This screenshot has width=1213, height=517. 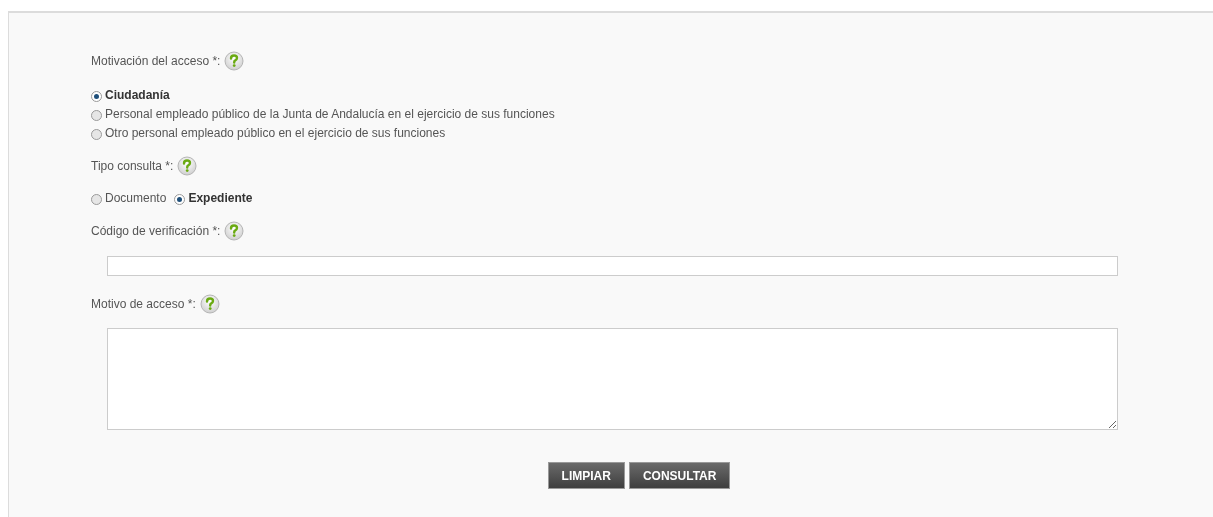 What do you see at coordinates (136, 198) in the screenshot?
I see `radio-label: Documento` at bounding box center [136, 198].